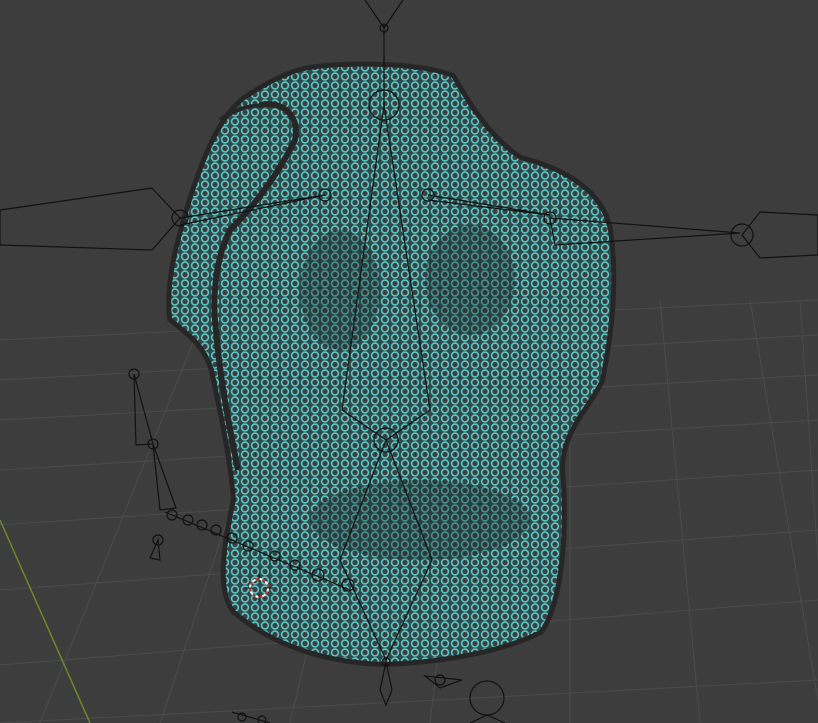 This screenshot has width=818, height=723. What do you see at coordinates (45, 621) in the screenshot?
I see `x-axis-line` at bounding box center [45, 621].